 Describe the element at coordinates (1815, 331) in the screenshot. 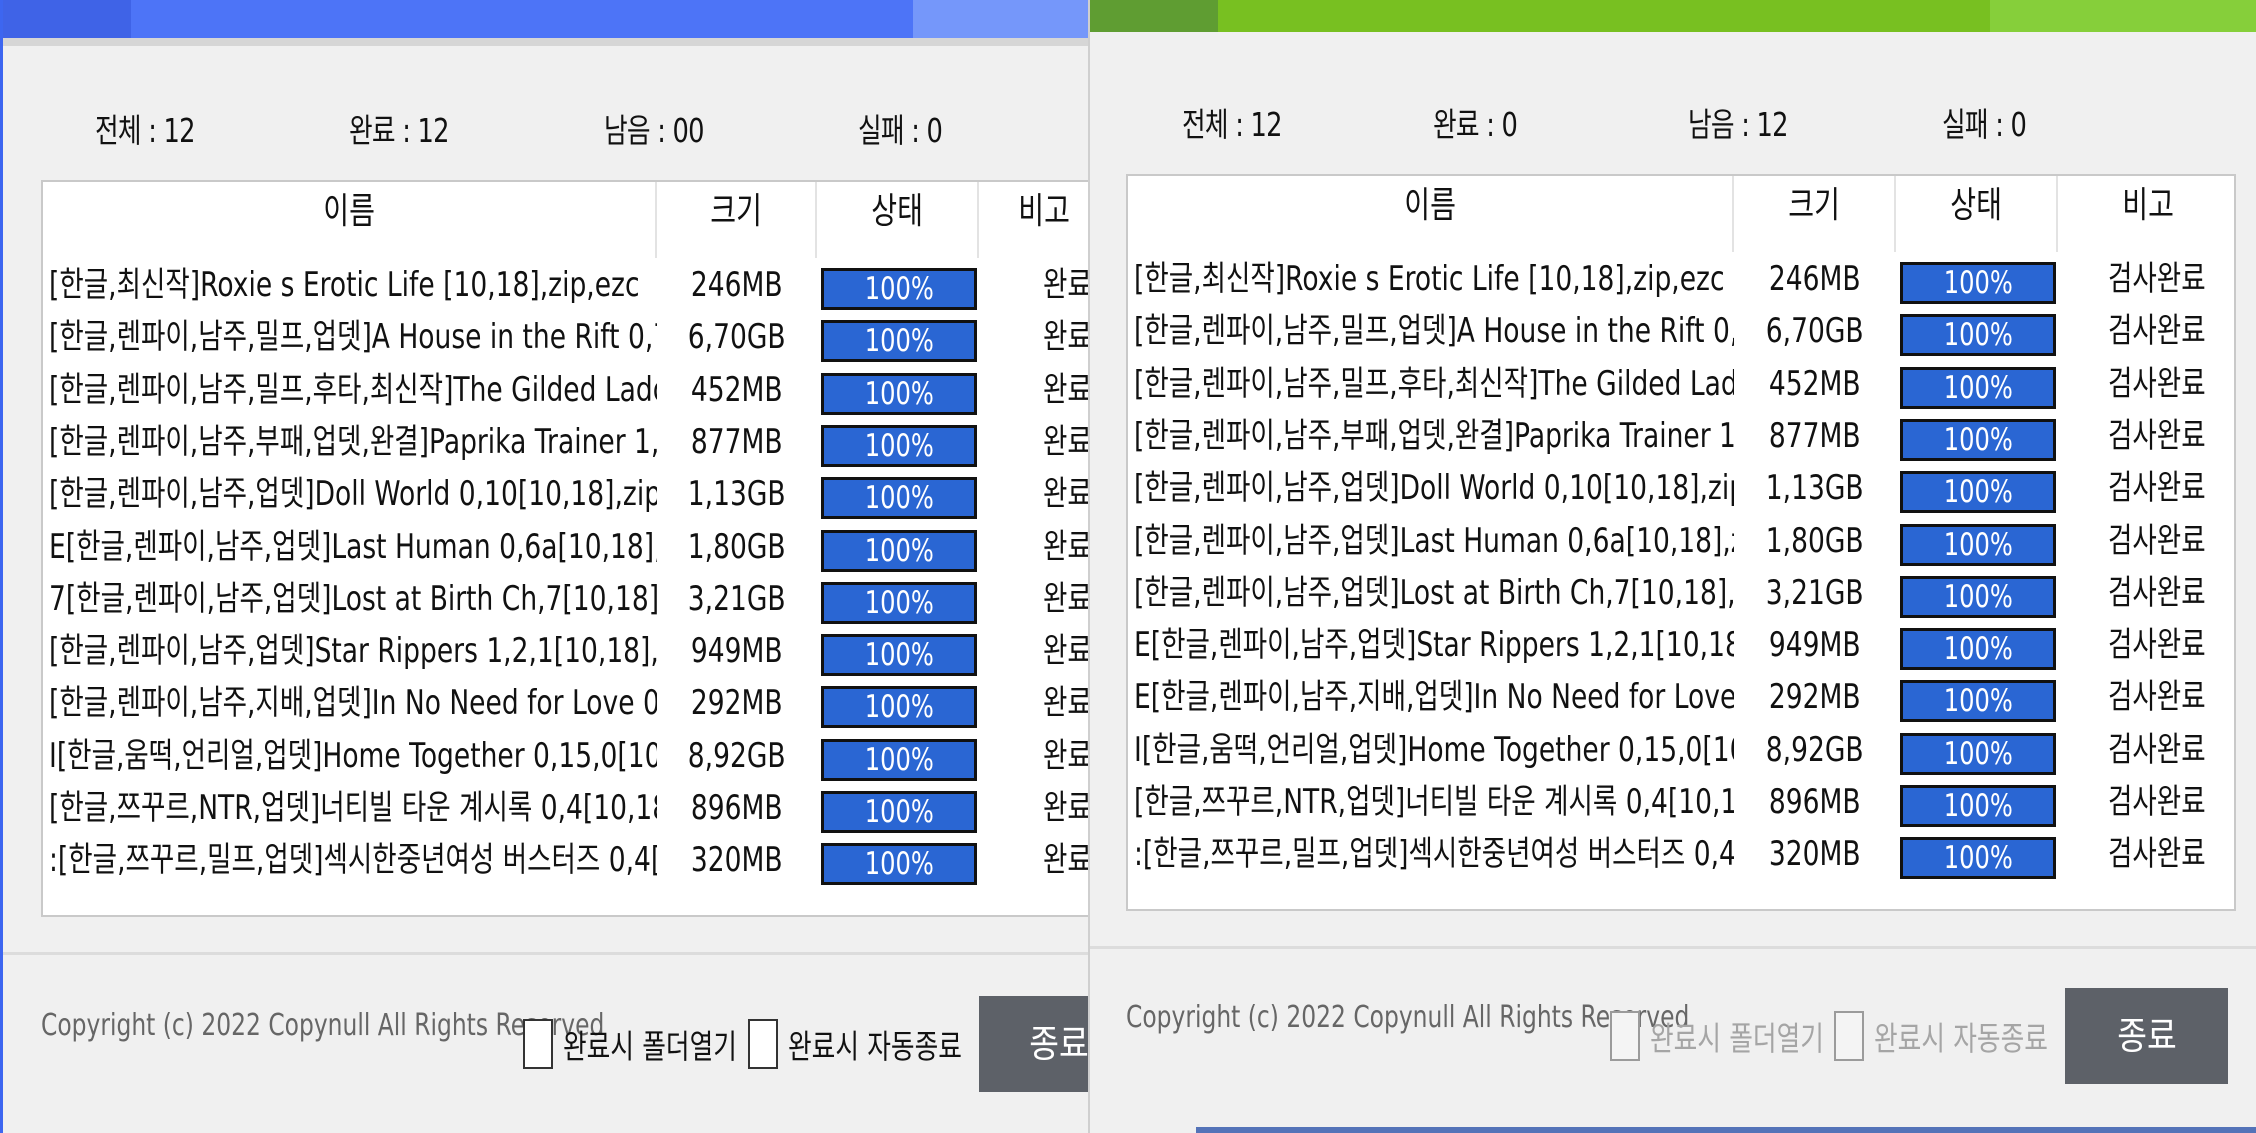

I see `file-size-cell: 6,70GB` at that location.